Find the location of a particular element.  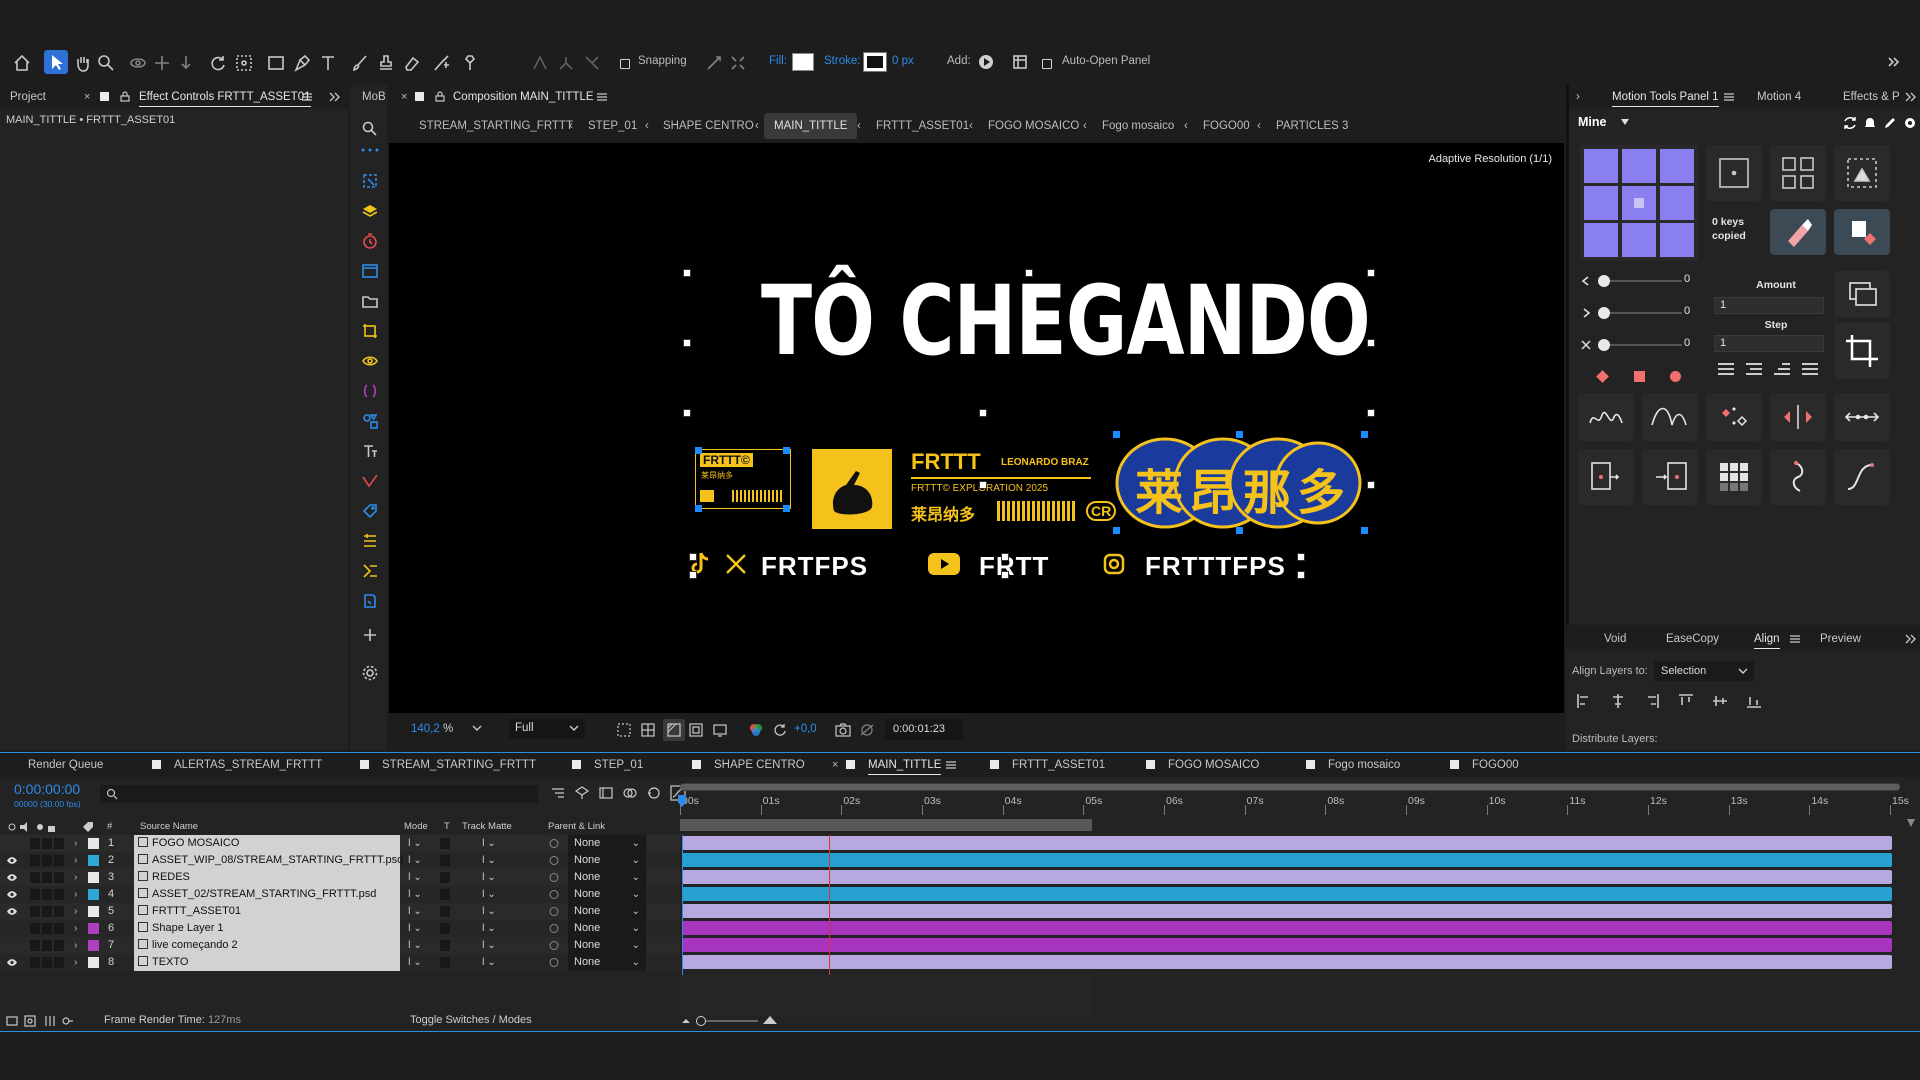

layer-name-cell: FRTTT_ASSET01 is located at coordinates (267, 911).